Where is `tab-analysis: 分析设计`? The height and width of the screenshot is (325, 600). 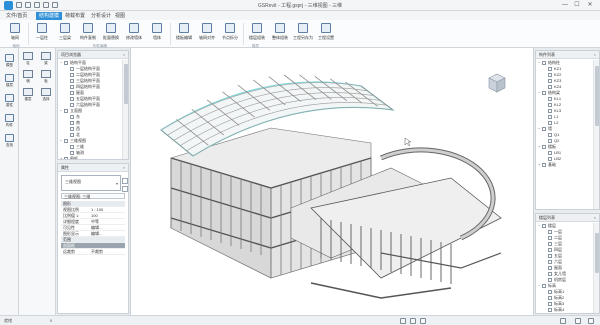
tab-analysis: 分析设计 is located at coordinates (101, 16).